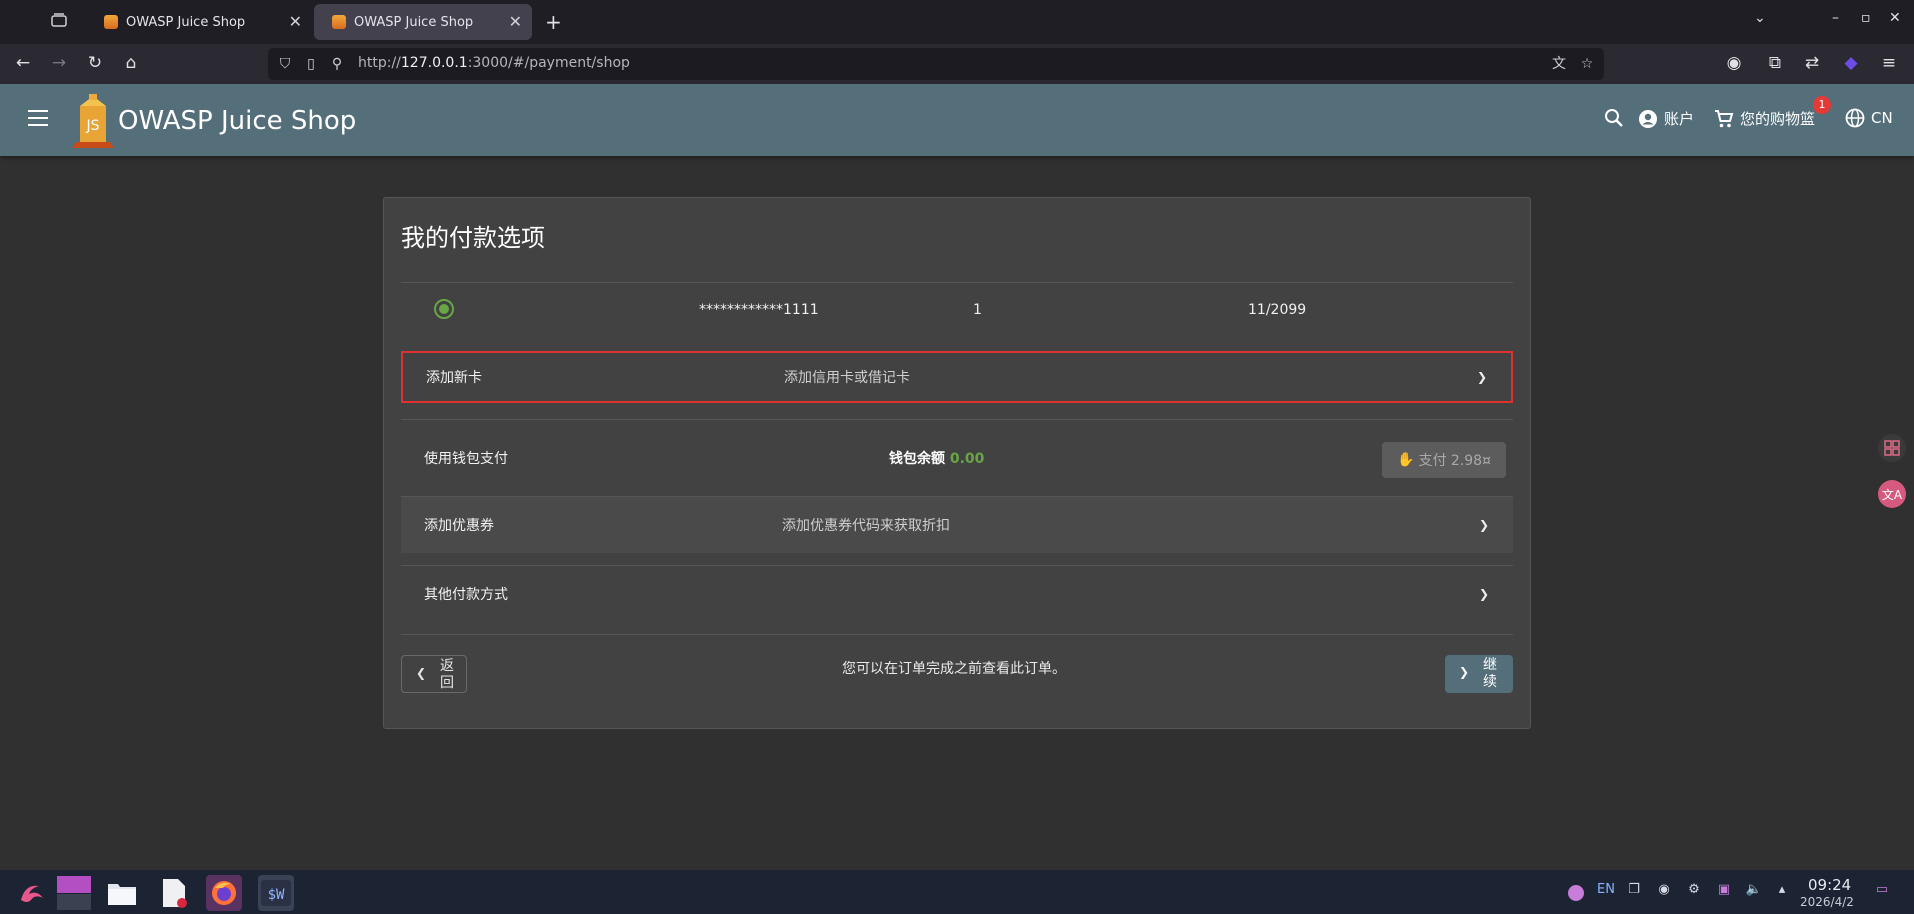  What do you see at coordinates (1277, 310) in the screenshot?
I see `card-expiry: 11/2099` at bounding box center [1277, 310].